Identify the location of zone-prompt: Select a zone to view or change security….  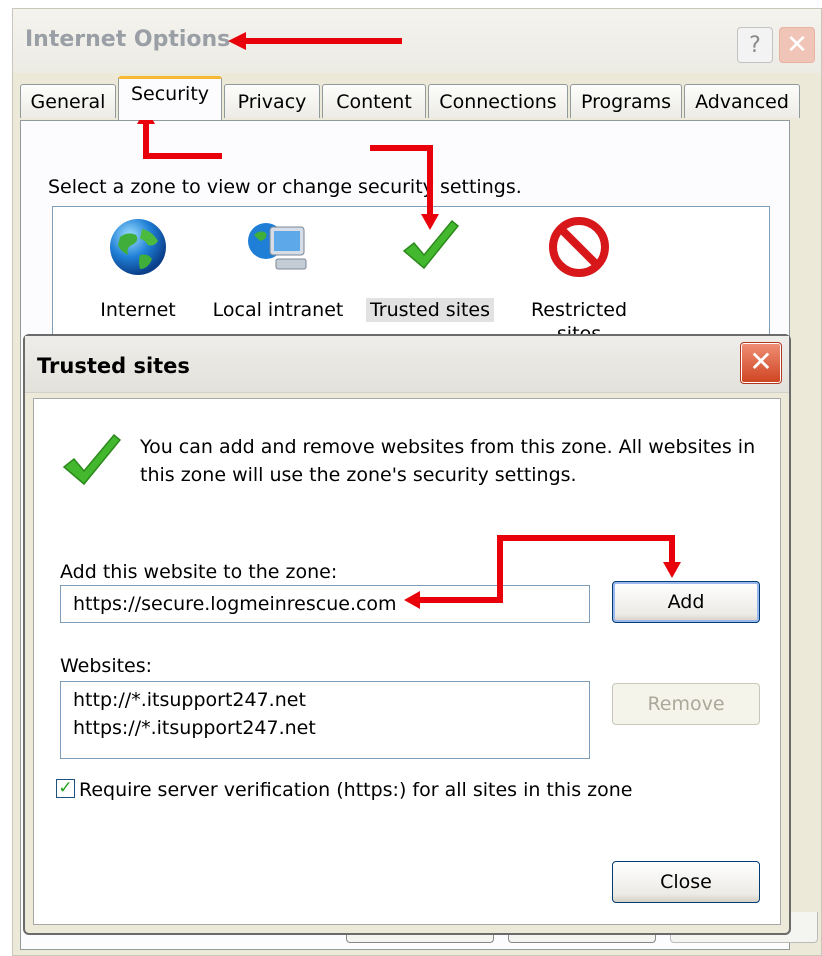
(285, 187).